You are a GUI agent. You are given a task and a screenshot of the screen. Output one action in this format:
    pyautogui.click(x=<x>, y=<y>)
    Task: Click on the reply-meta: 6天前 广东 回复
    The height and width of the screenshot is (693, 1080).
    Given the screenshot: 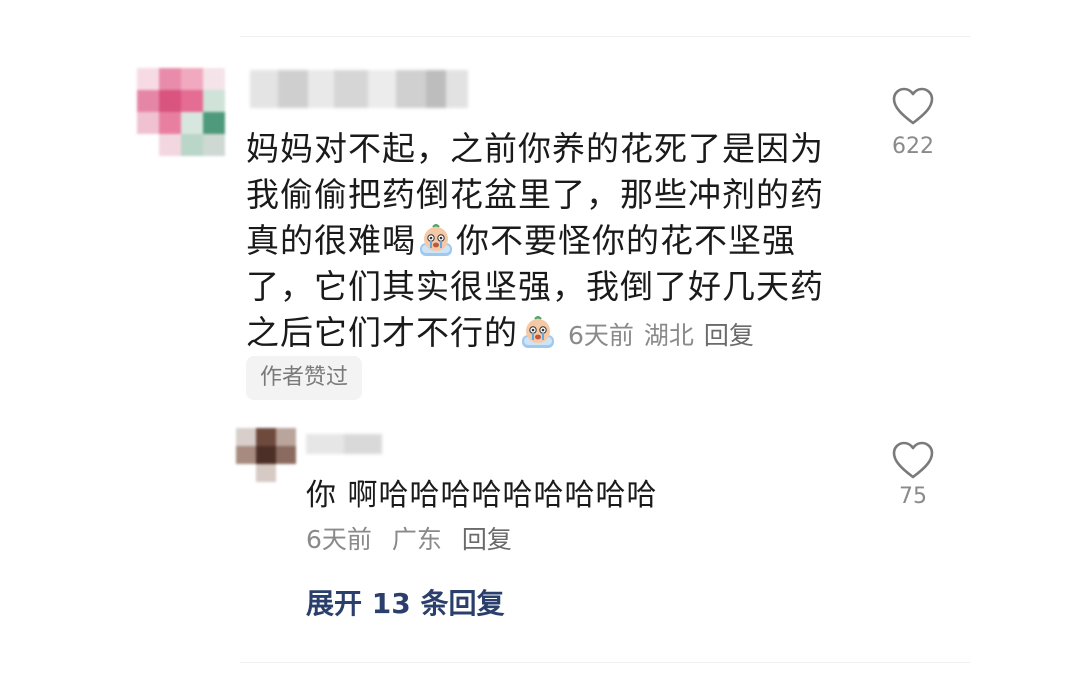 What is the action you would take?
    pyautogui.click(x=409, y=540)
    